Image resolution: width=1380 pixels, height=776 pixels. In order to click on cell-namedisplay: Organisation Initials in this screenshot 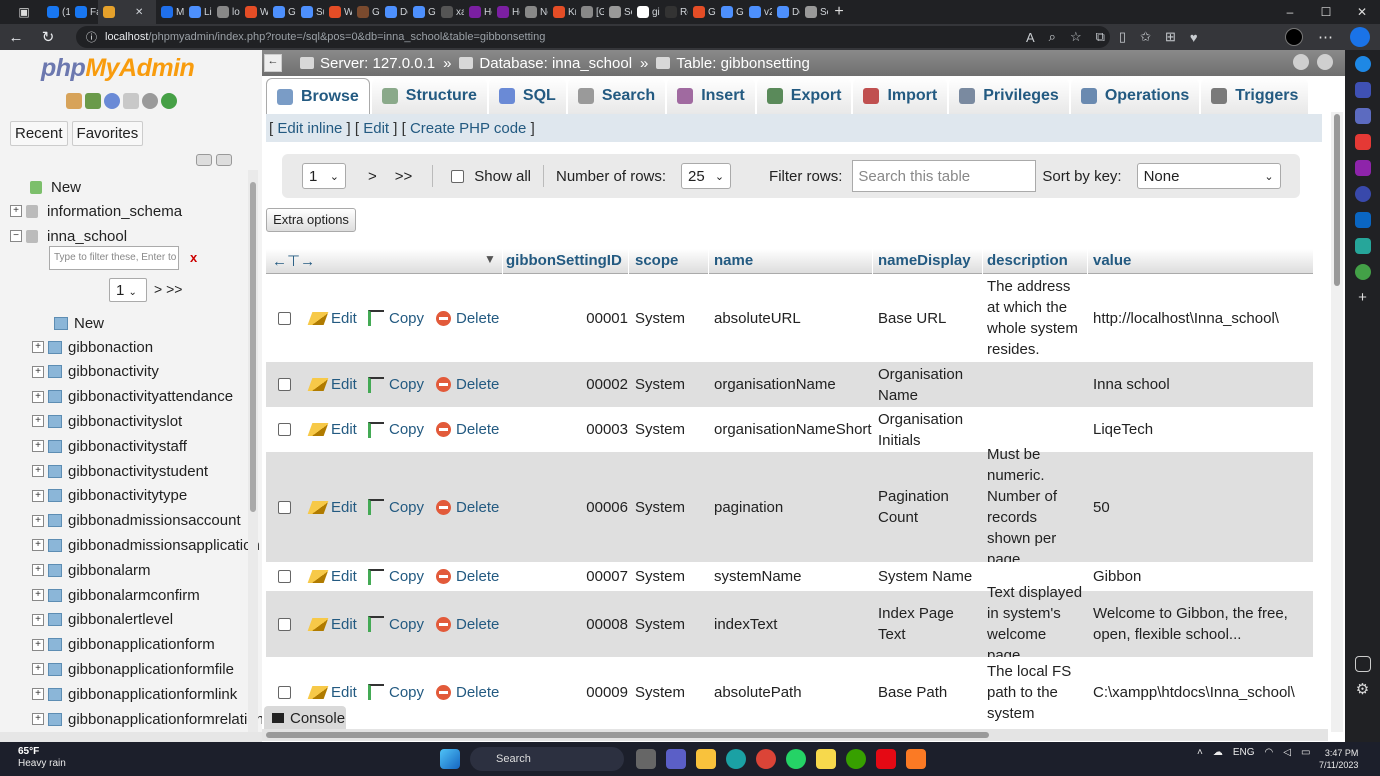, I will do `click(930, 429)`.